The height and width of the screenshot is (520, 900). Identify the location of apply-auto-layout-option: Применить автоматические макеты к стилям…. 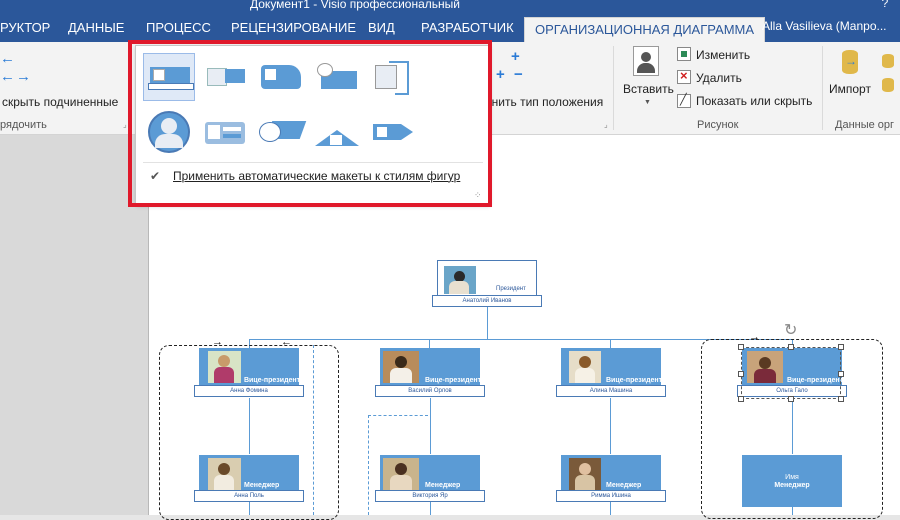
(316, 176).